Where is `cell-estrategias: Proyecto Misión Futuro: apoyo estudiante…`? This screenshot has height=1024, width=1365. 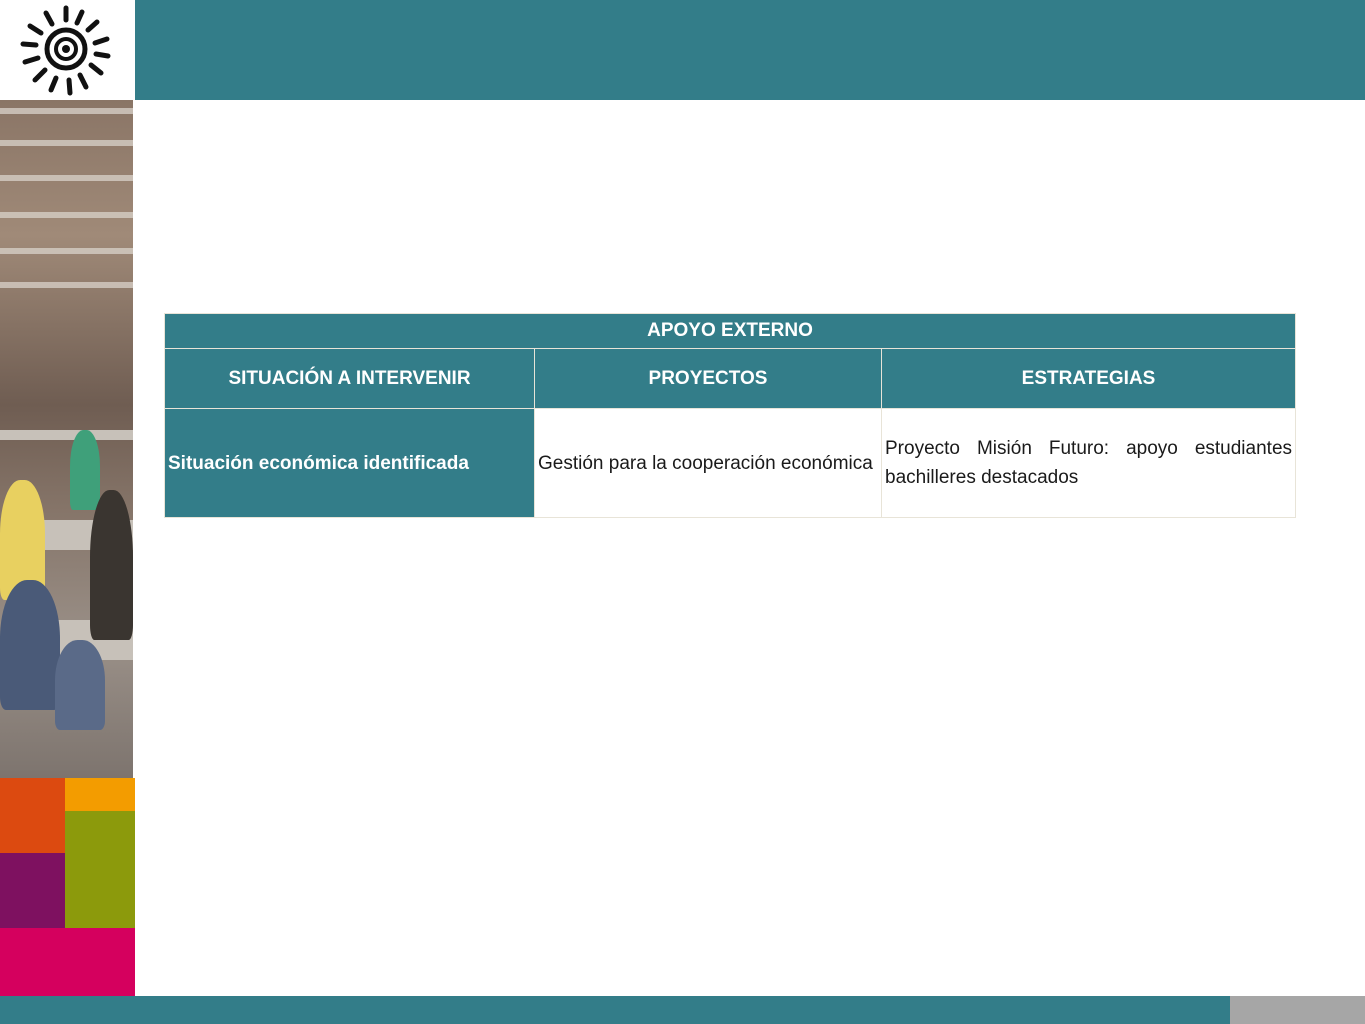 cell-estrategias: Proyecto Misión Futuro: apoyo estudiante… is located at coordinates (1088, 463).